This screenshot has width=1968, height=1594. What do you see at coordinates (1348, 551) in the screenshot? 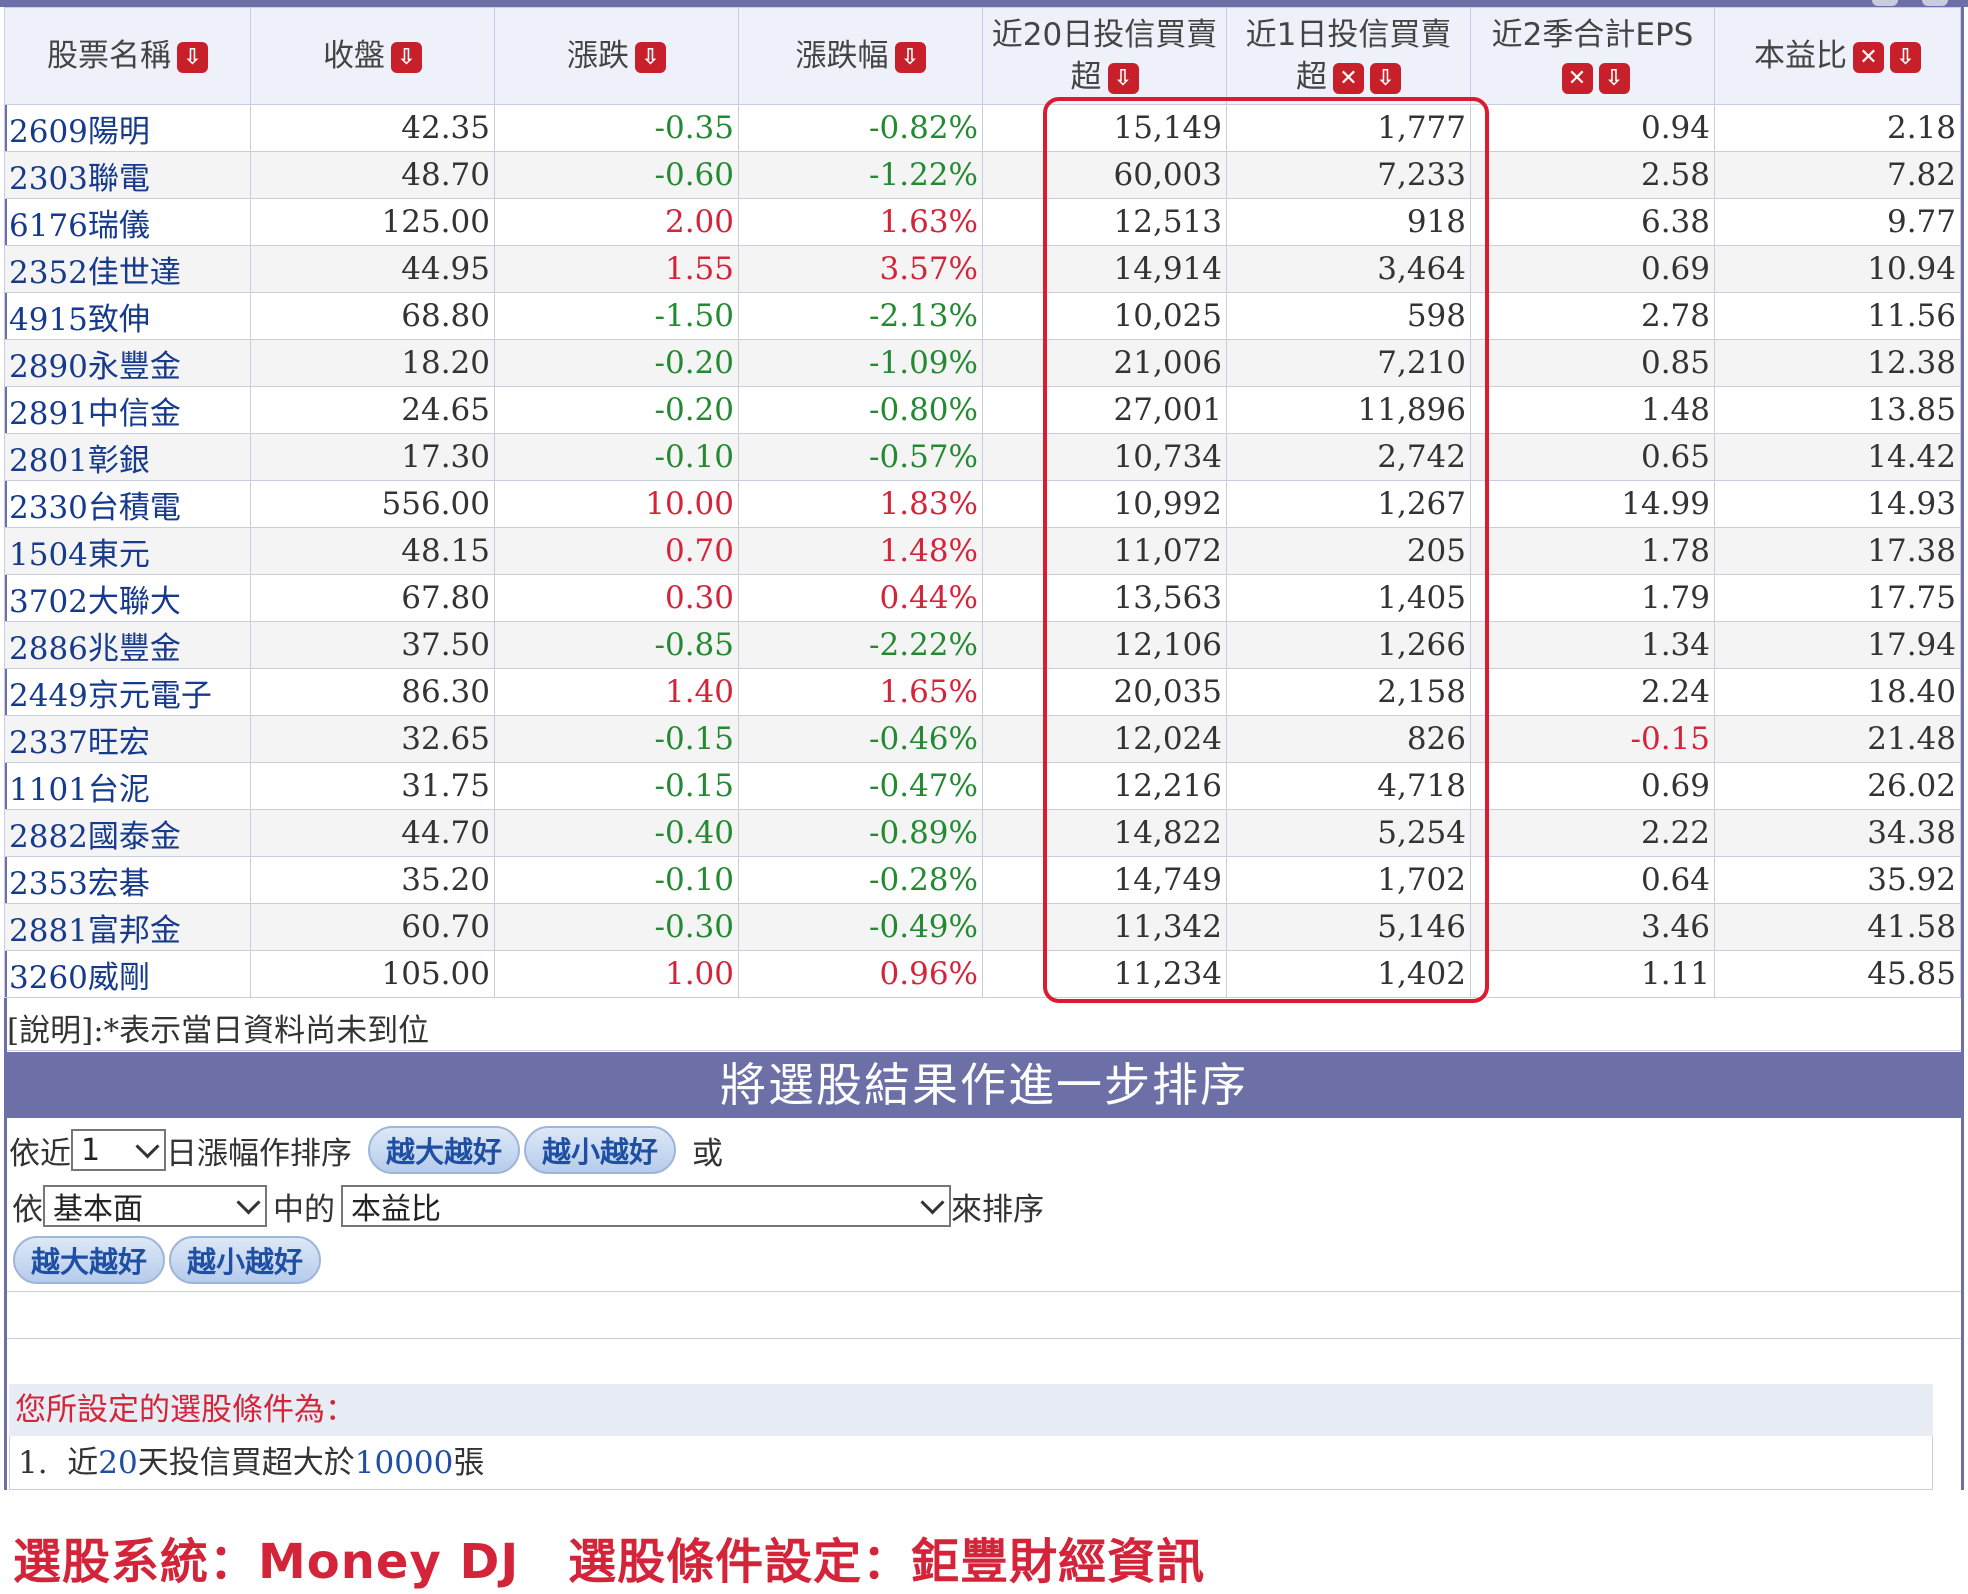
I see `cell-inv1: 205` at bounding box center [1348, 551].